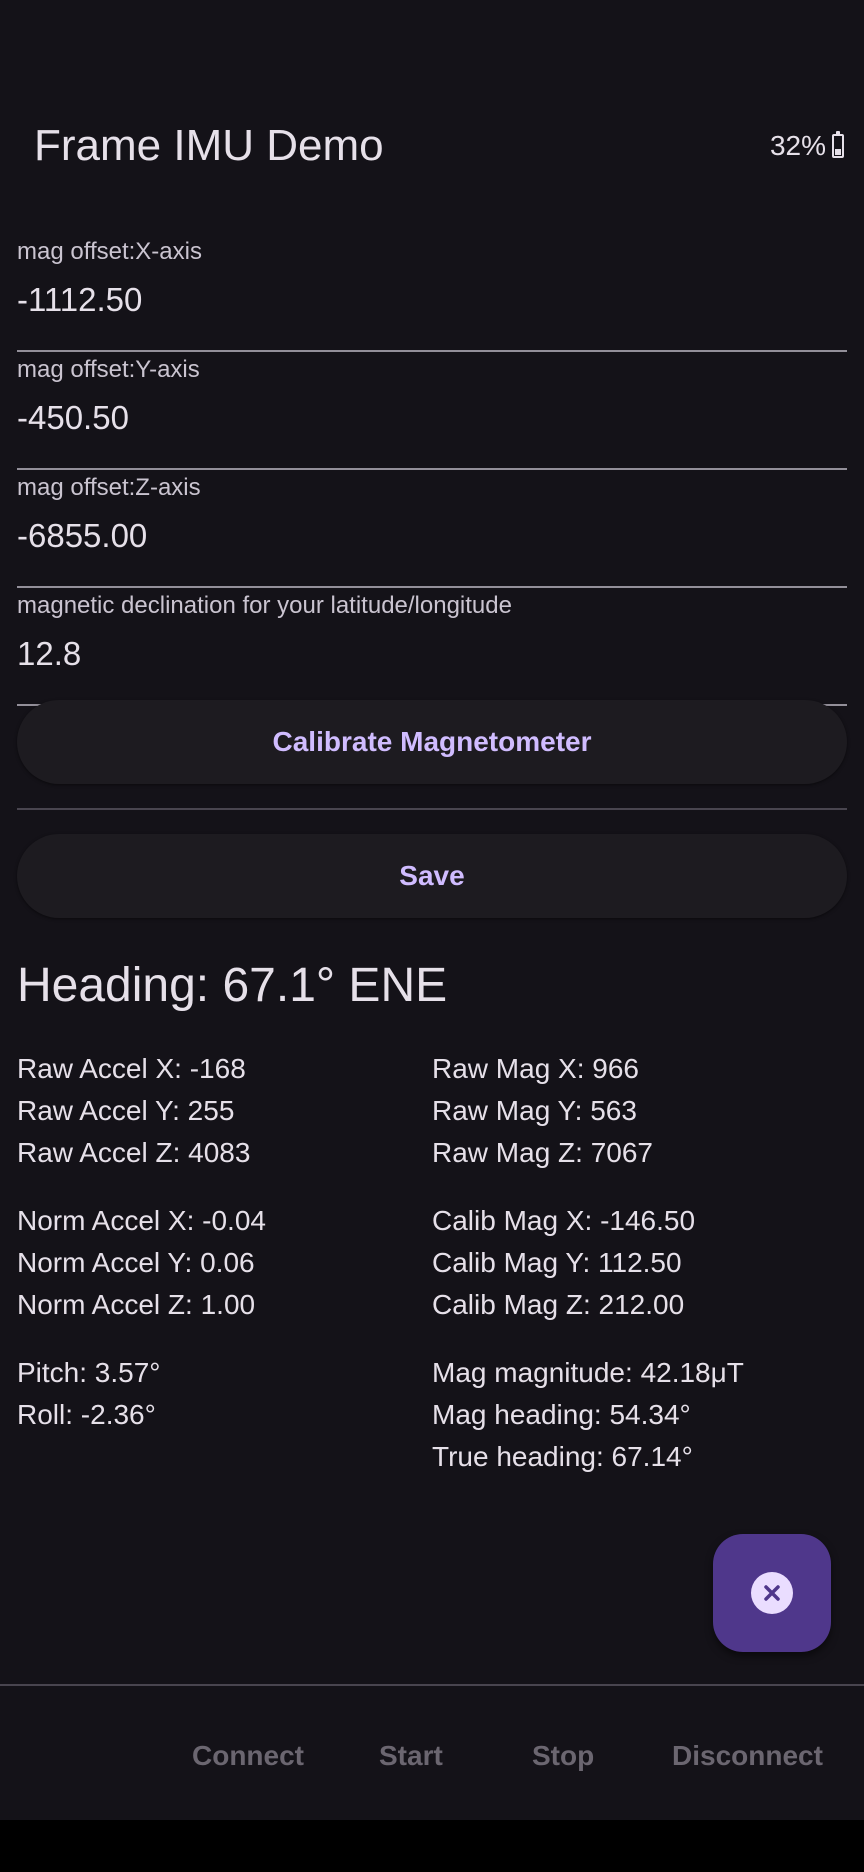  What do you see at coordinates (797, 145) in the screenshot?
I see `battery-percentage: 32%` at bounding box center [797, 145].